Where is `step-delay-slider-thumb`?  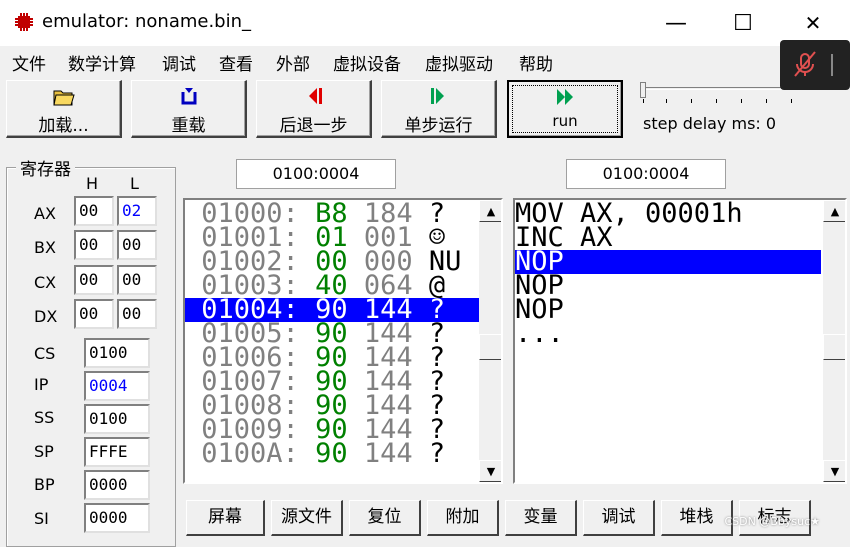 step-delay-slider-thumb is located at coordinates (643, 90).